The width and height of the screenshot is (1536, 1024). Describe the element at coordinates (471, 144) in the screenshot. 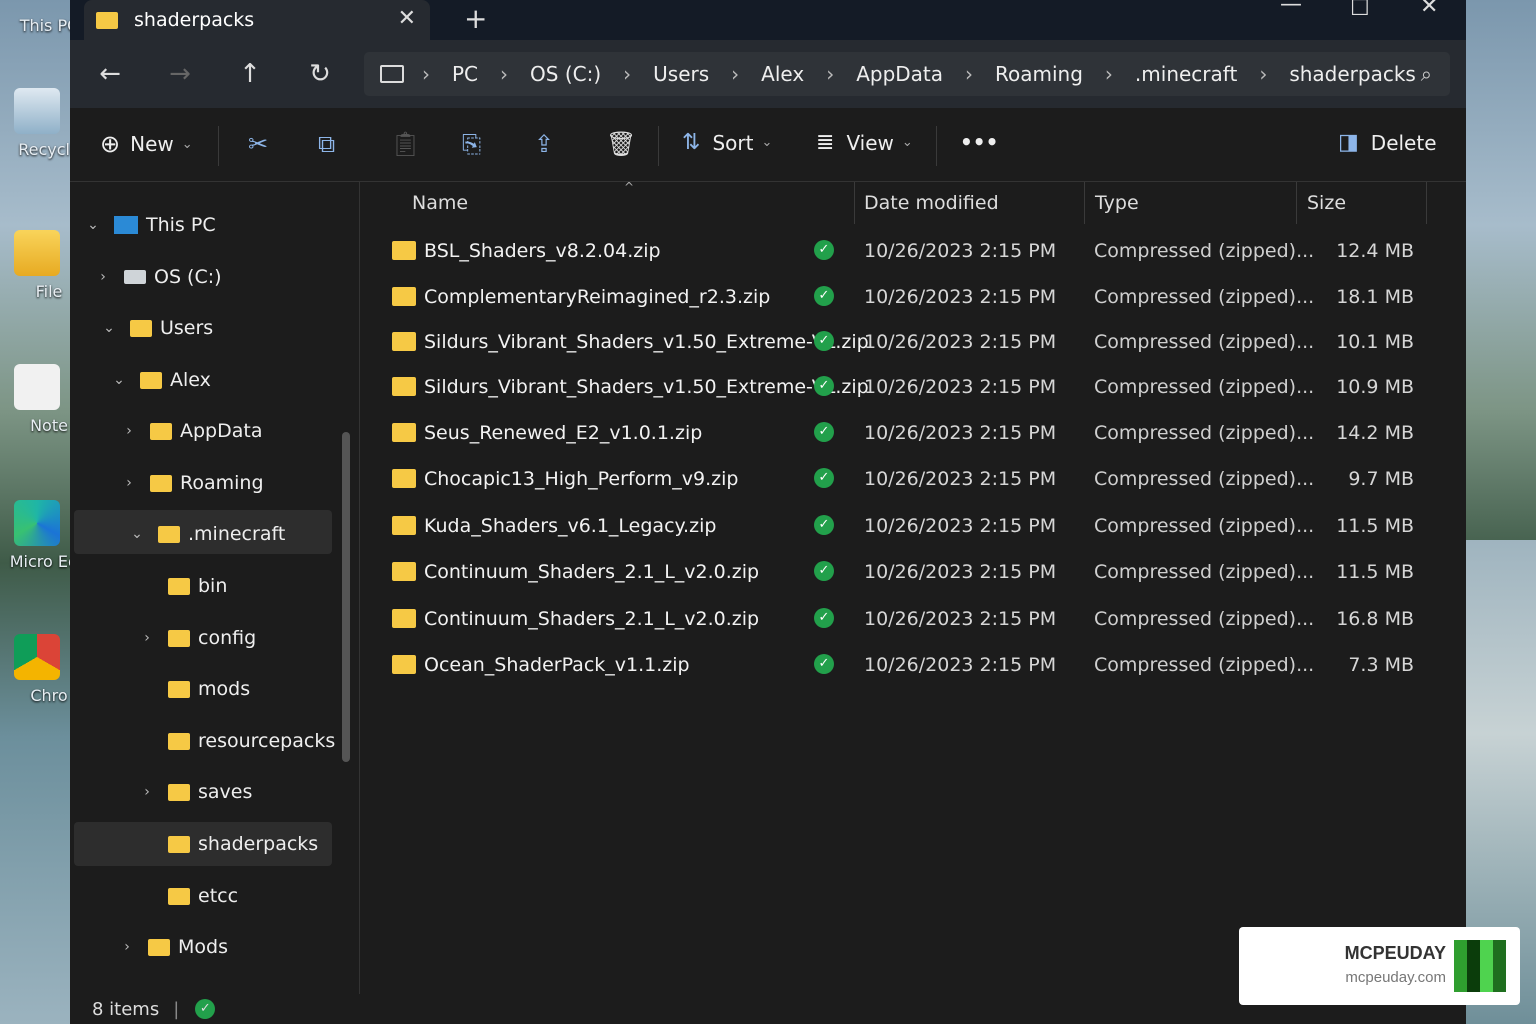

I see `rename-icon: ⎘` at that location.